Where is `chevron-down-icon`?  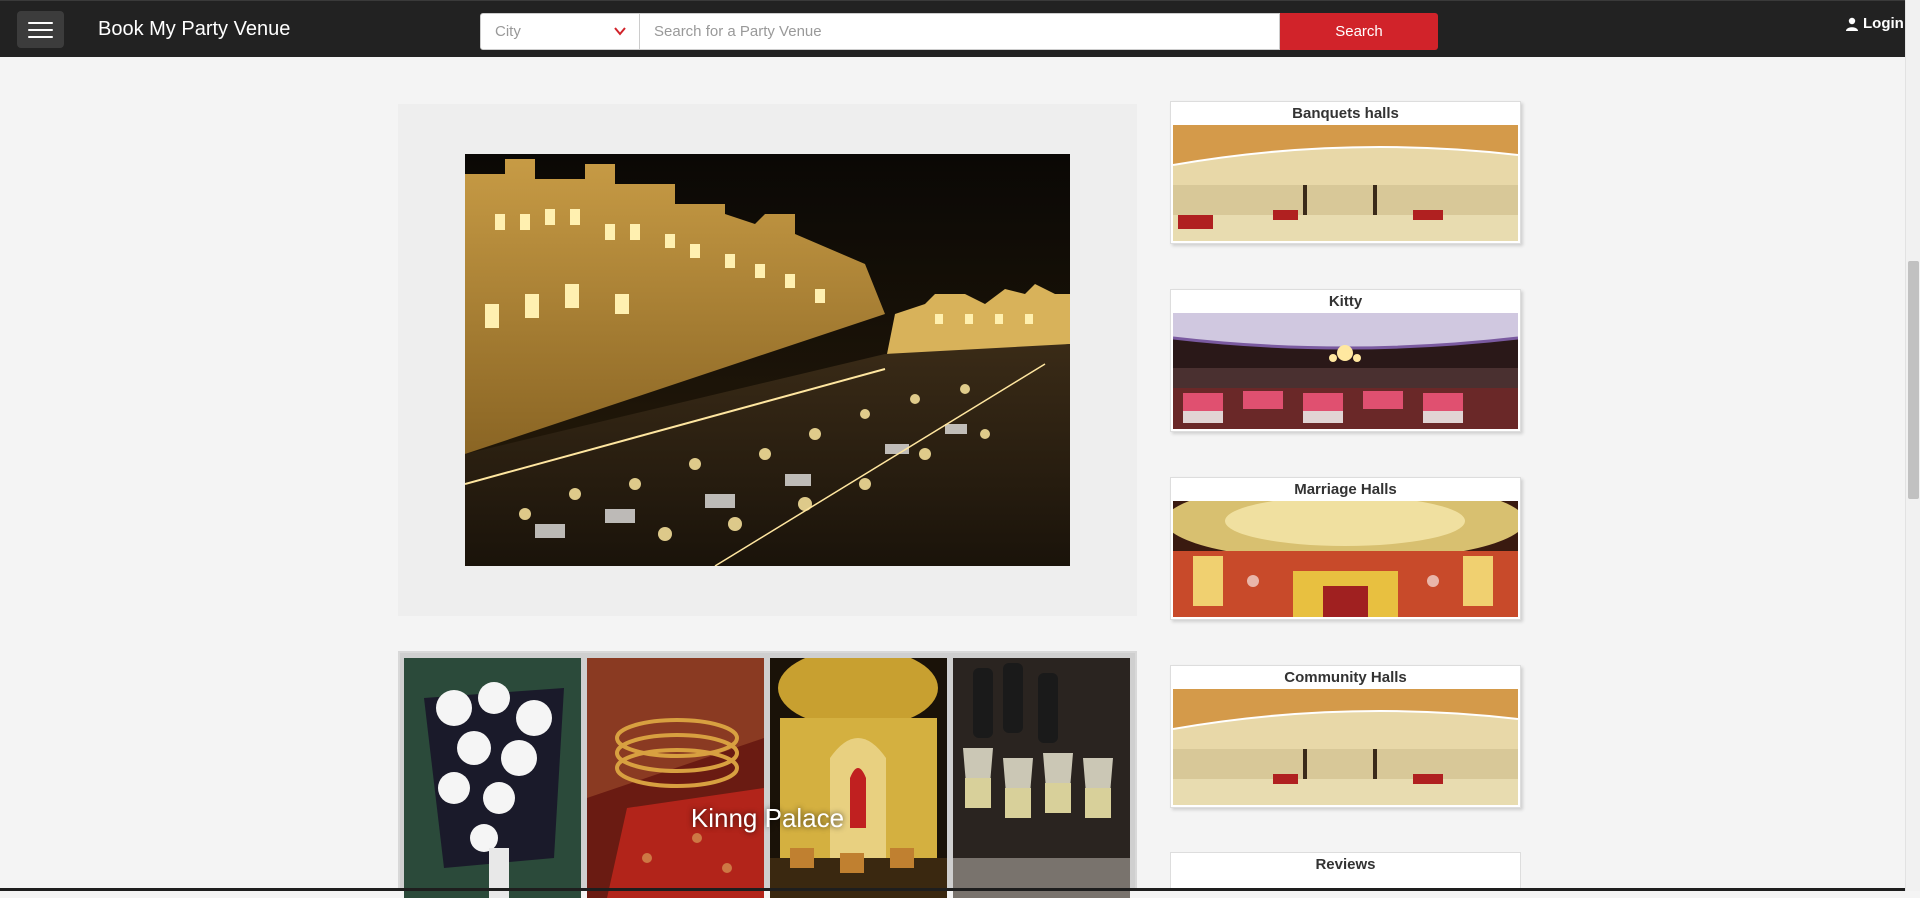 chevron-down-icon is located at coordinates (620, 31).